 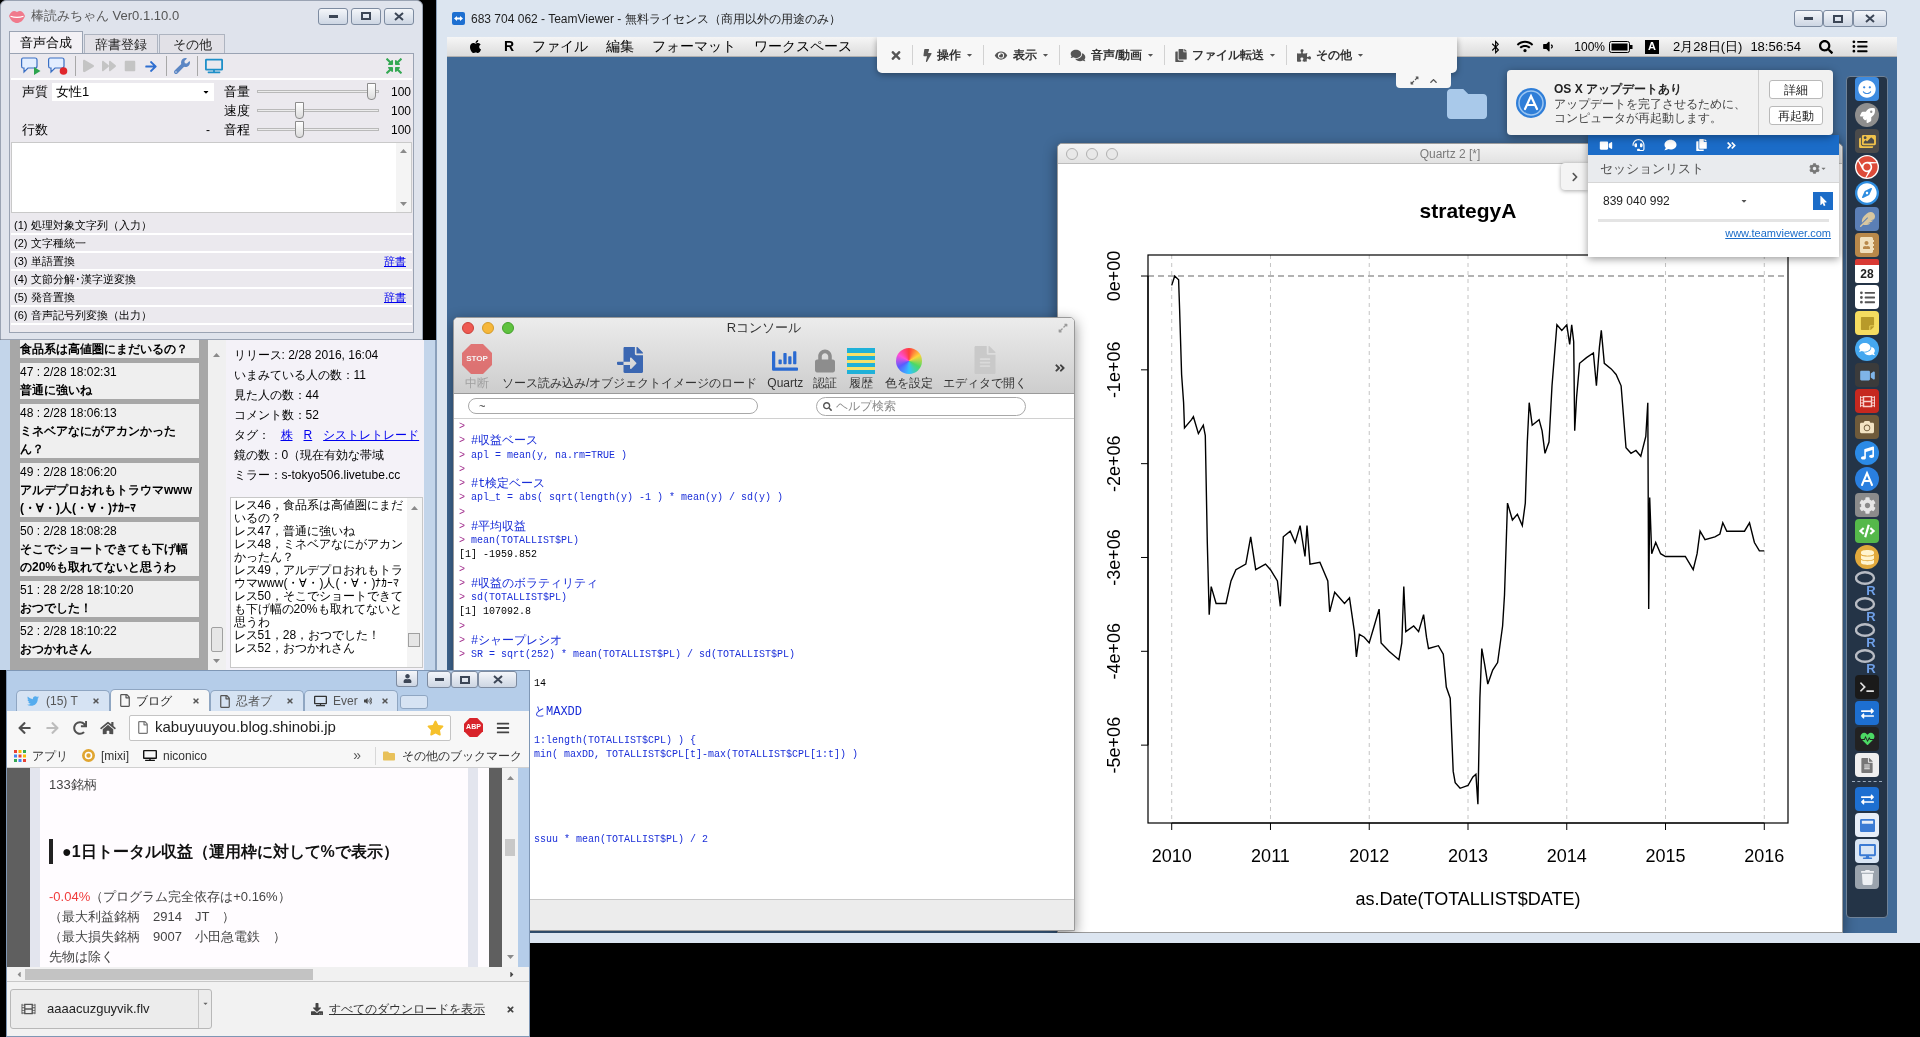 What do you see at coordinates (825, 369) in the screenshot?
I see `toolbar-button: 認証` at bounding box center [825, 369].